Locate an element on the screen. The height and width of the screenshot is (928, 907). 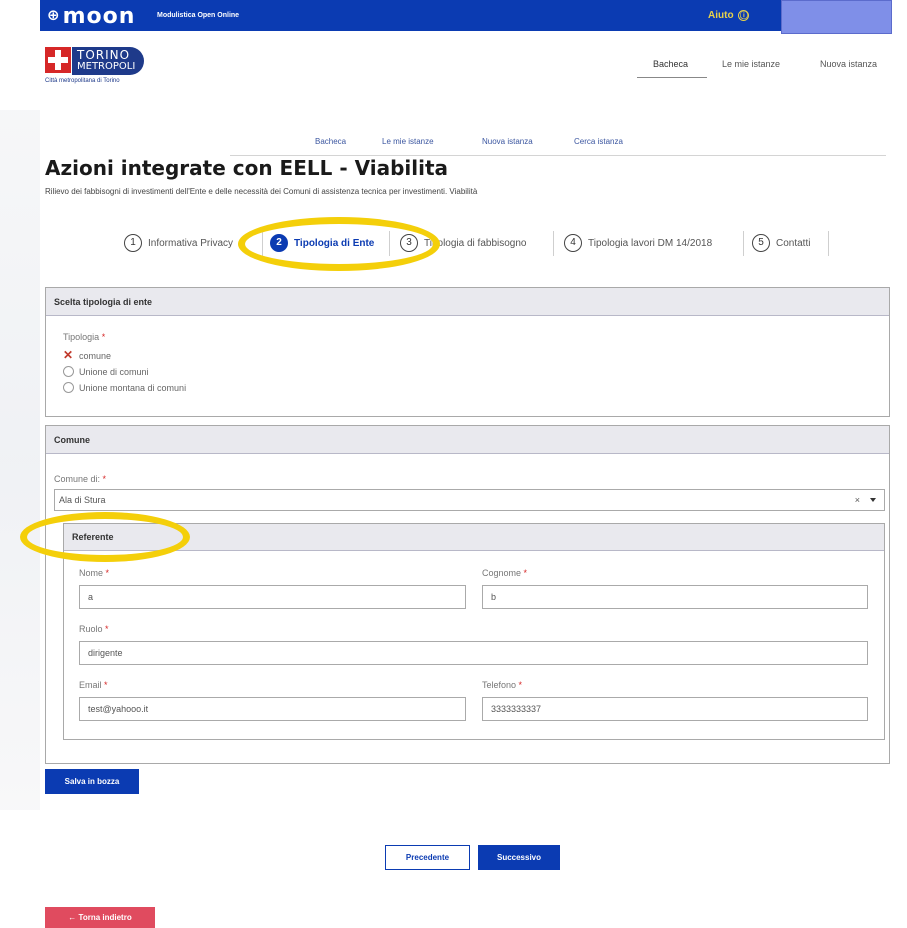
step-label: Informativa Privacy is located at coordinates (191, 243).